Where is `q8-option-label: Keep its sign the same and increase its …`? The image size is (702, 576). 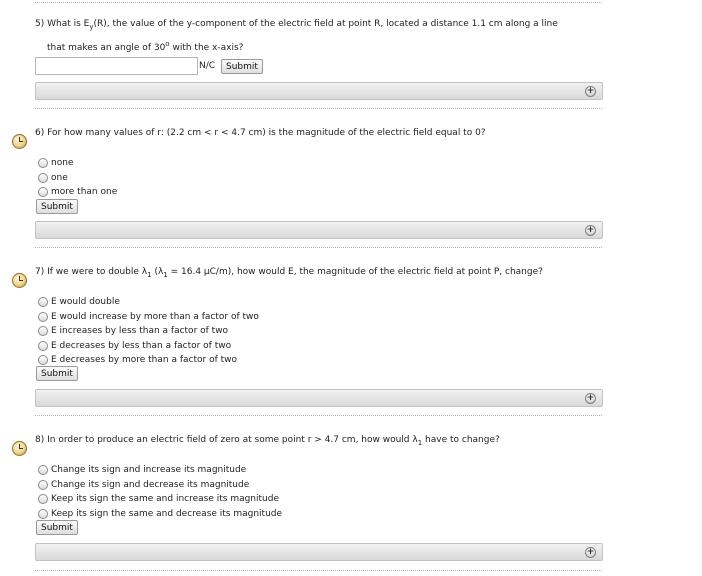 q8-option-label: Keep its sign the same and increase its … is located at coordinates (165, 499).